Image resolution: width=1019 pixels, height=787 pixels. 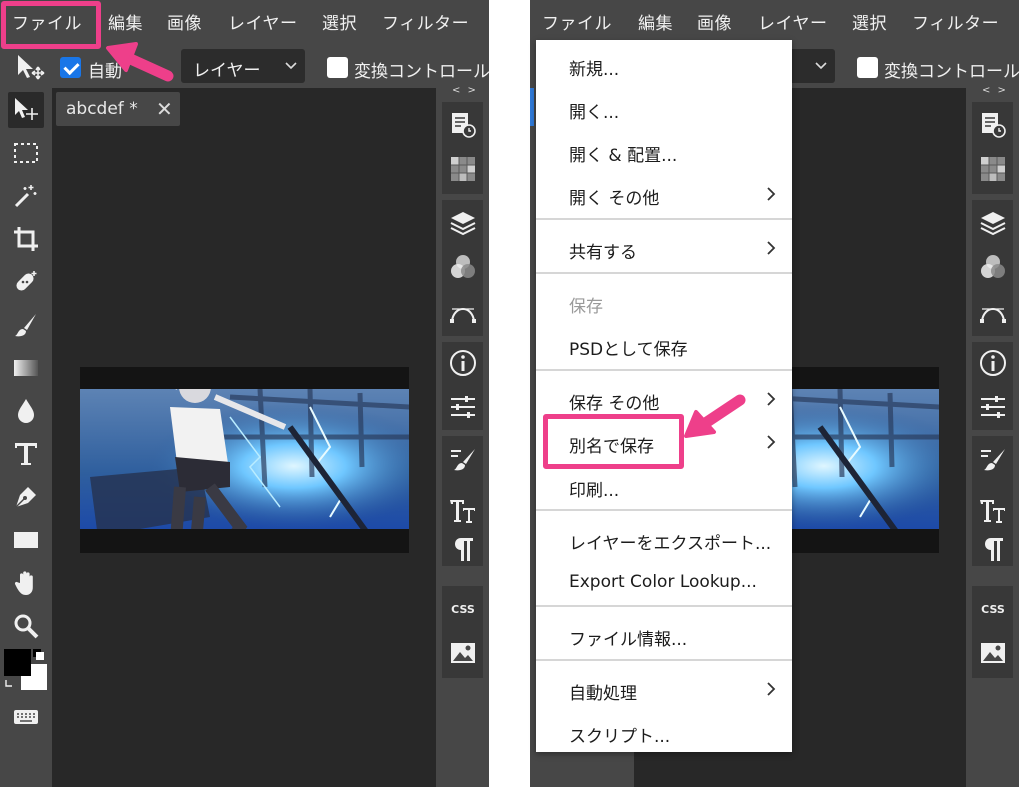 I want to click on menu-item-open-more: 開く その他, so click(x=664, y=193).